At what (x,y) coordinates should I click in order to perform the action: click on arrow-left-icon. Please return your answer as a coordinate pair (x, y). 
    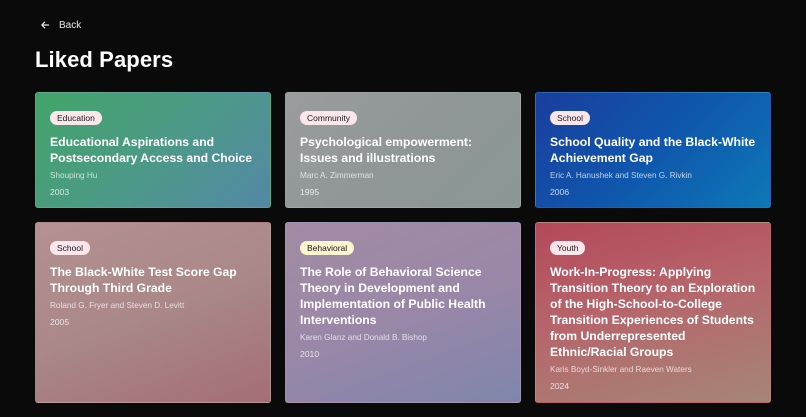
    Looking at the image, I should click on (45, 25).